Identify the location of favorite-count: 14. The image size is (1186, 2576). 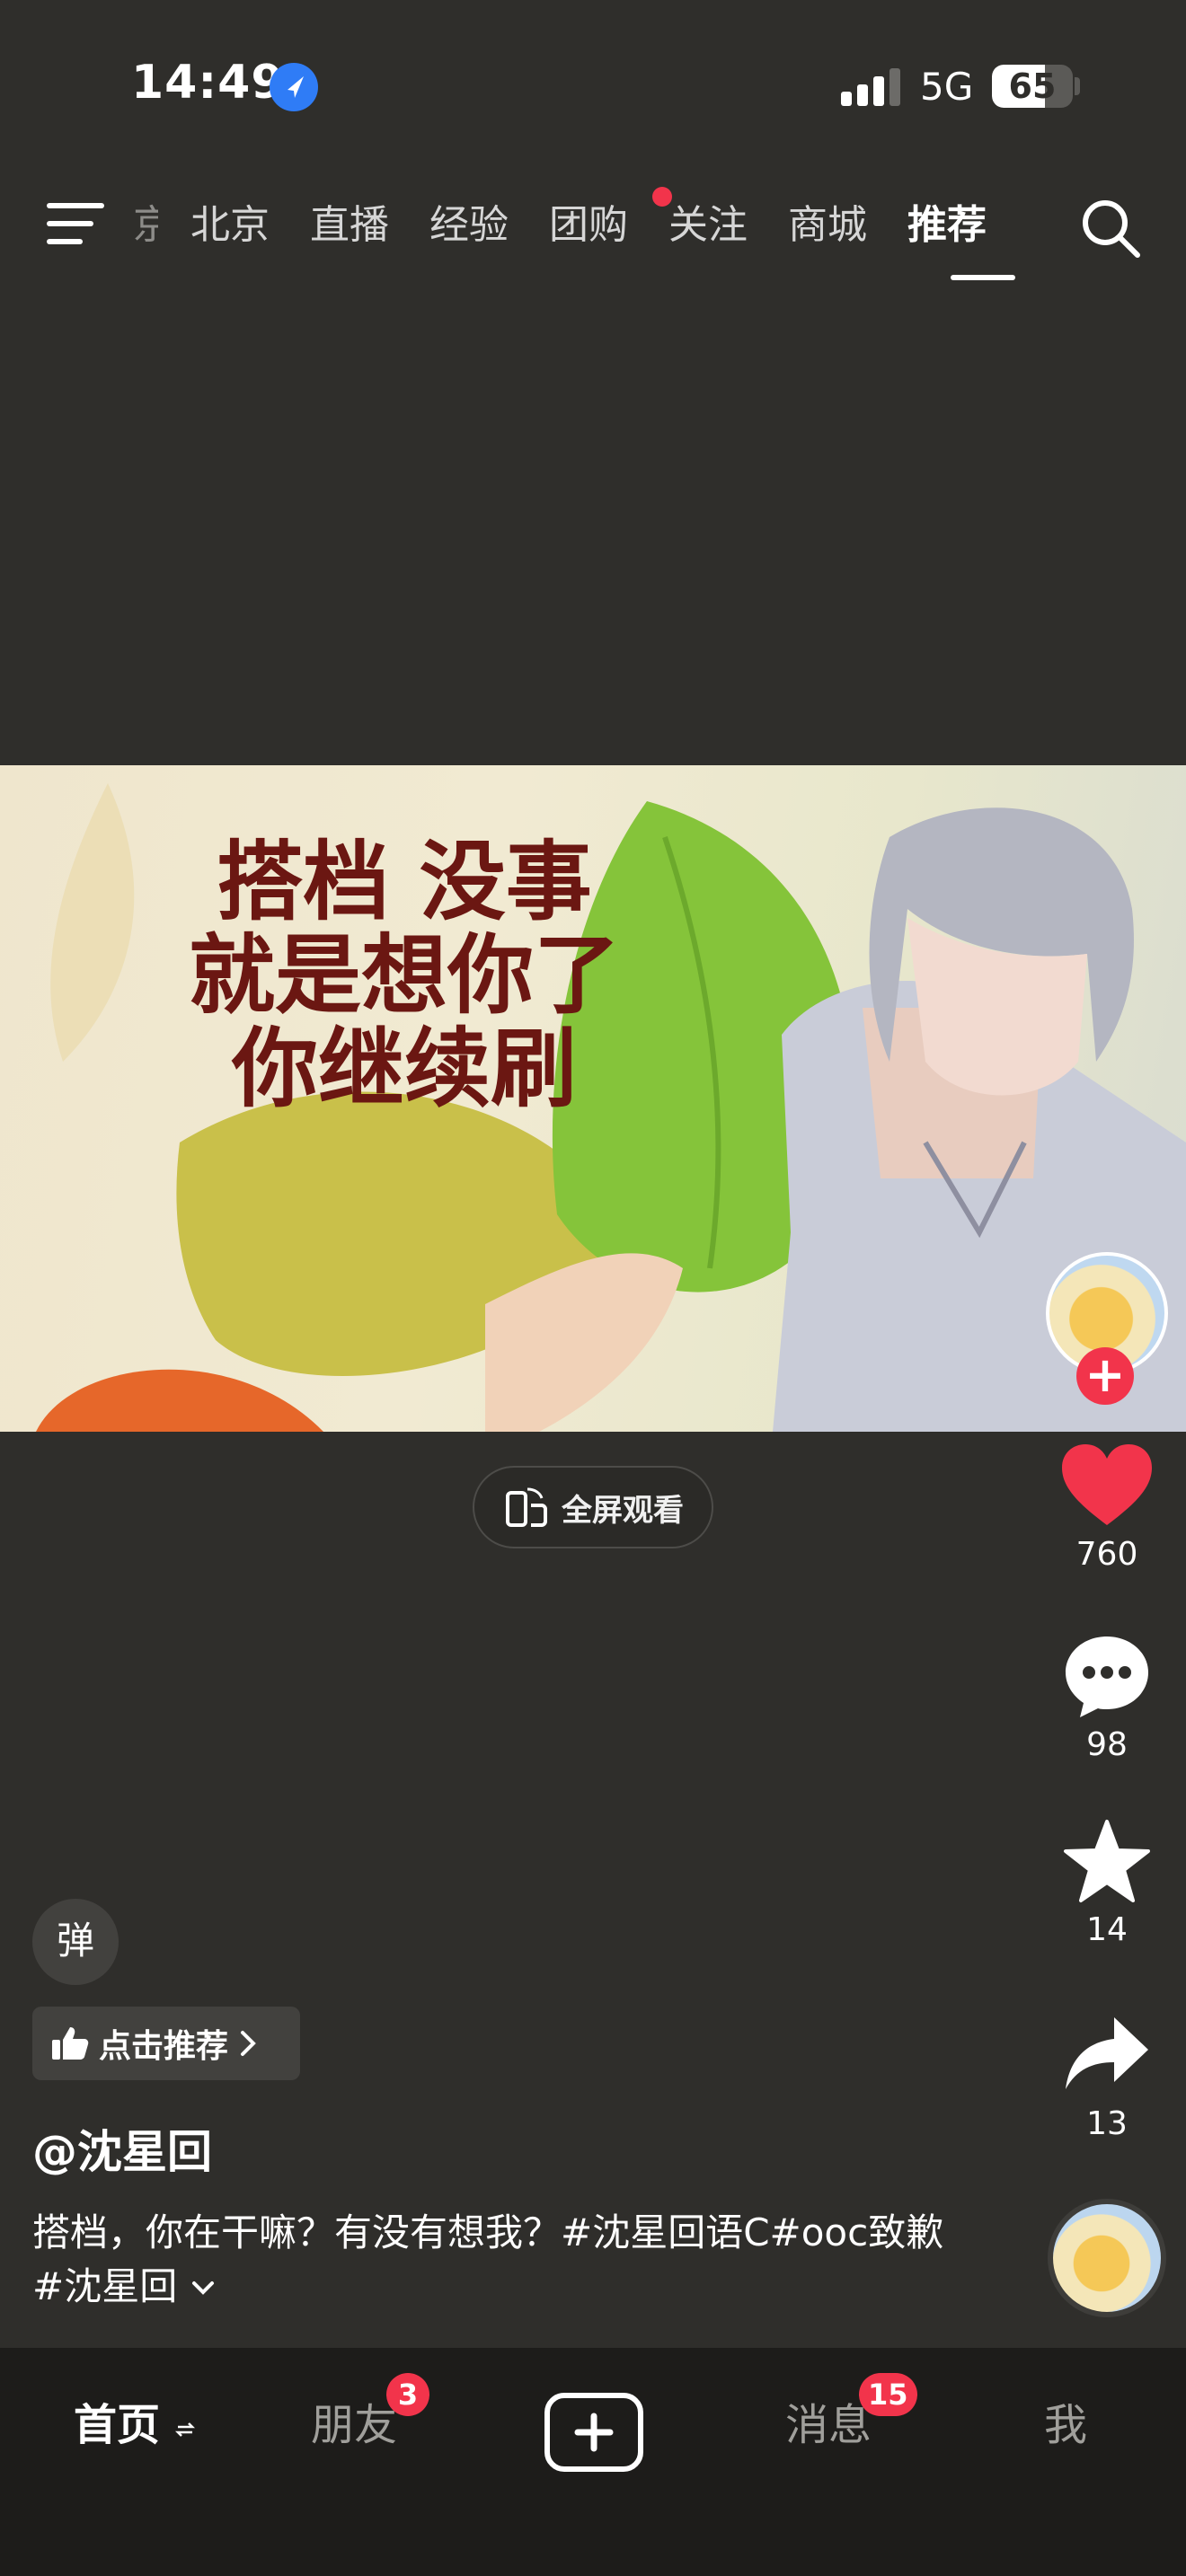
(1107, 1929).